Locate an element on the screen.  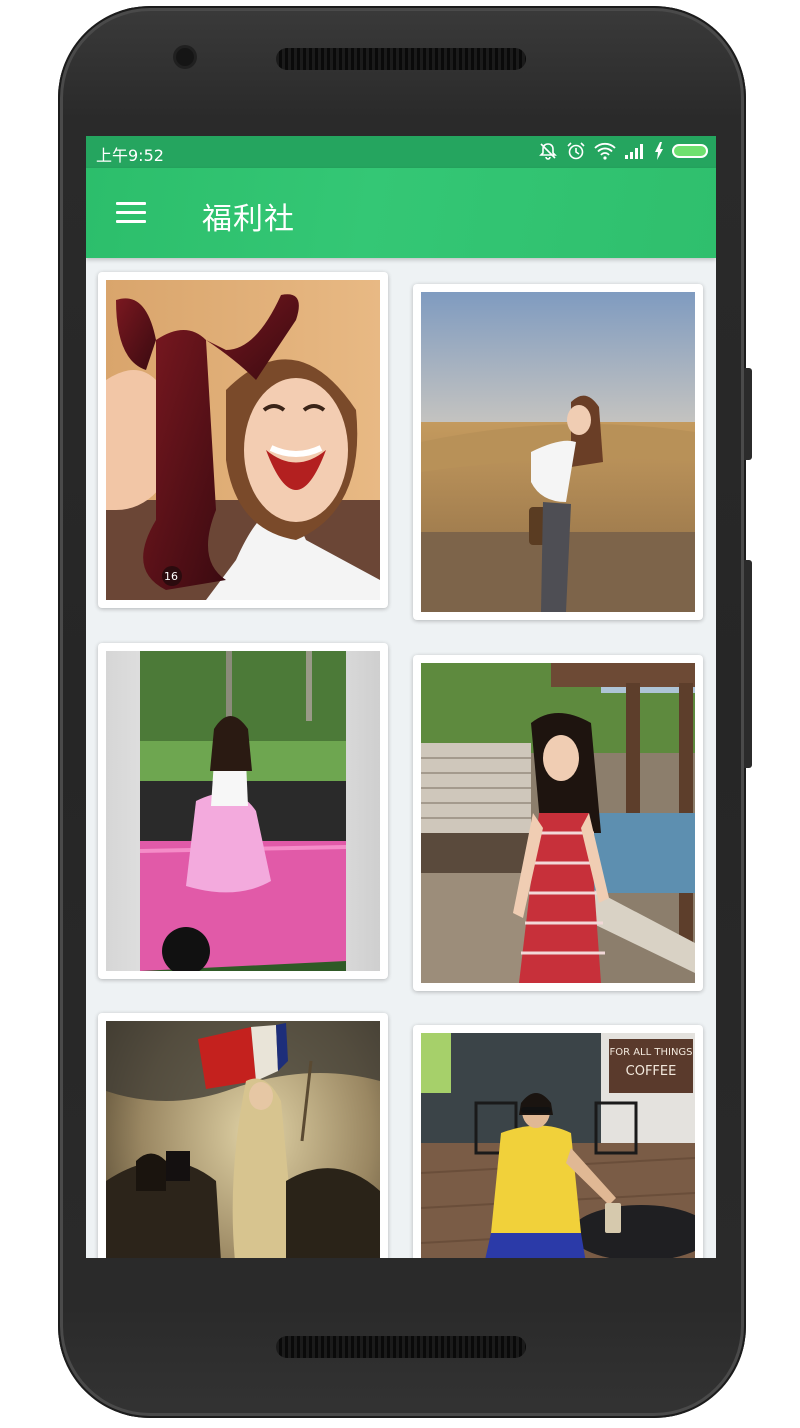
photo-card: 16 is located at coordinates (243, 440).